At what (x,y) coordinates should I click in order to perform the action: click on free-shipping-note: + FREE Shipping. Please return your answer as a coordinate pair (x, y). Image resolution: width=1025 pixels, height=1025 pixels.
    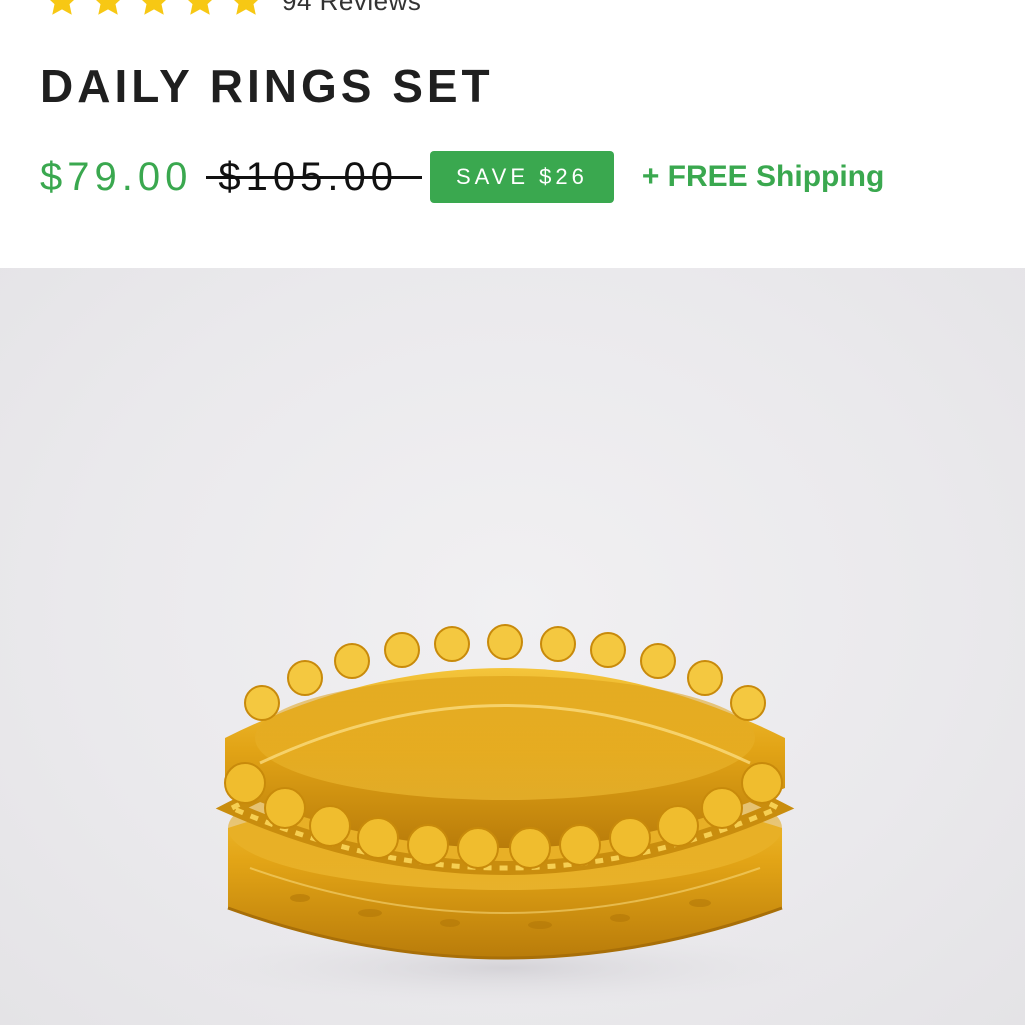
    Looking at the image, I should click on (763, 176).